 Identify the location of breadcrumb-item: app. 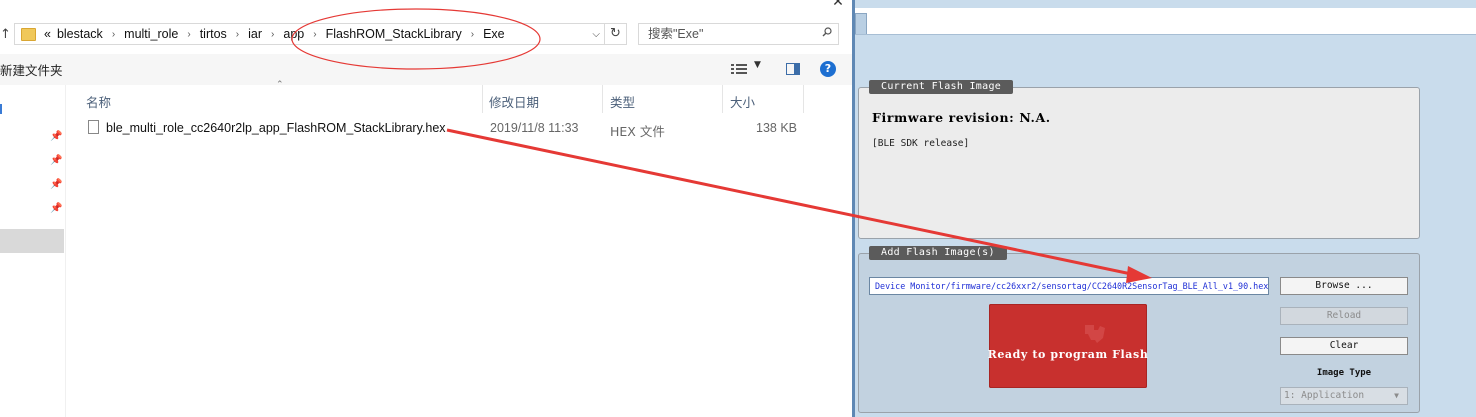
(293, 34).